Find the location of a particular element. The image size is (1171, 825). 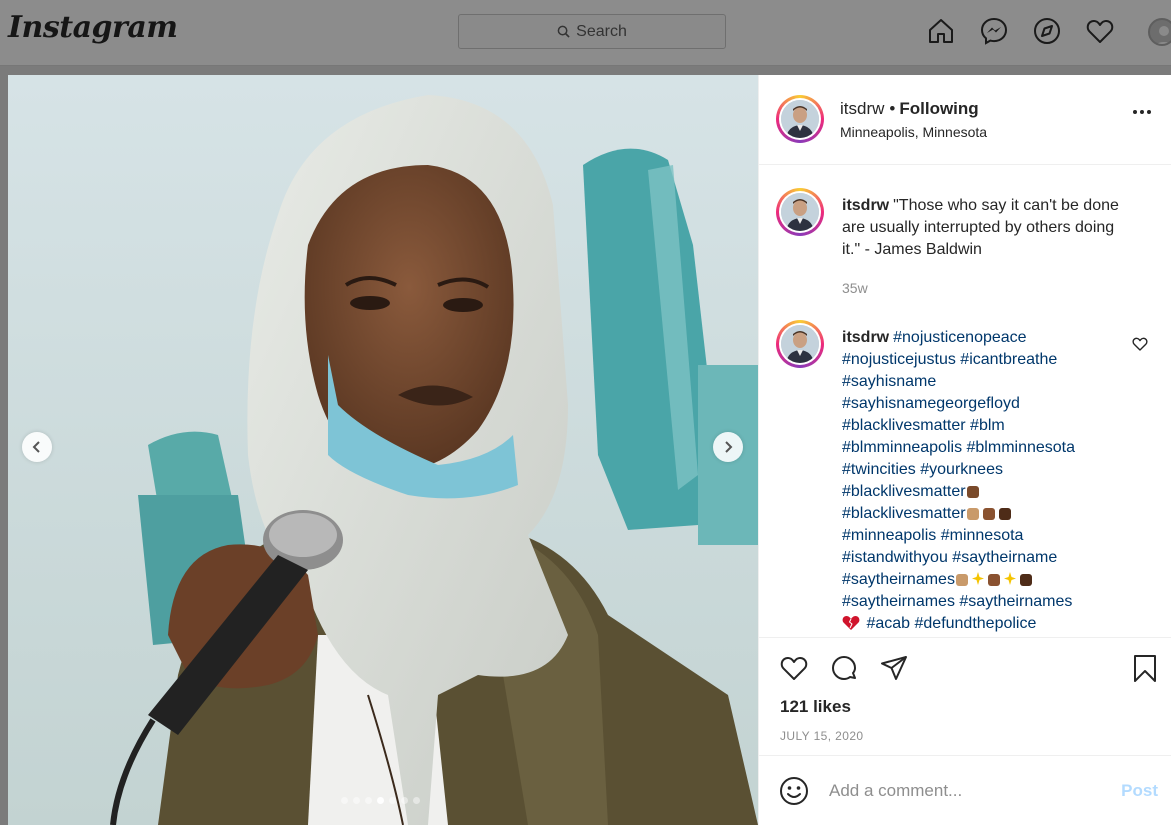

post-location: Minneapolis, Minnesota is located at coordinates (913, 132).